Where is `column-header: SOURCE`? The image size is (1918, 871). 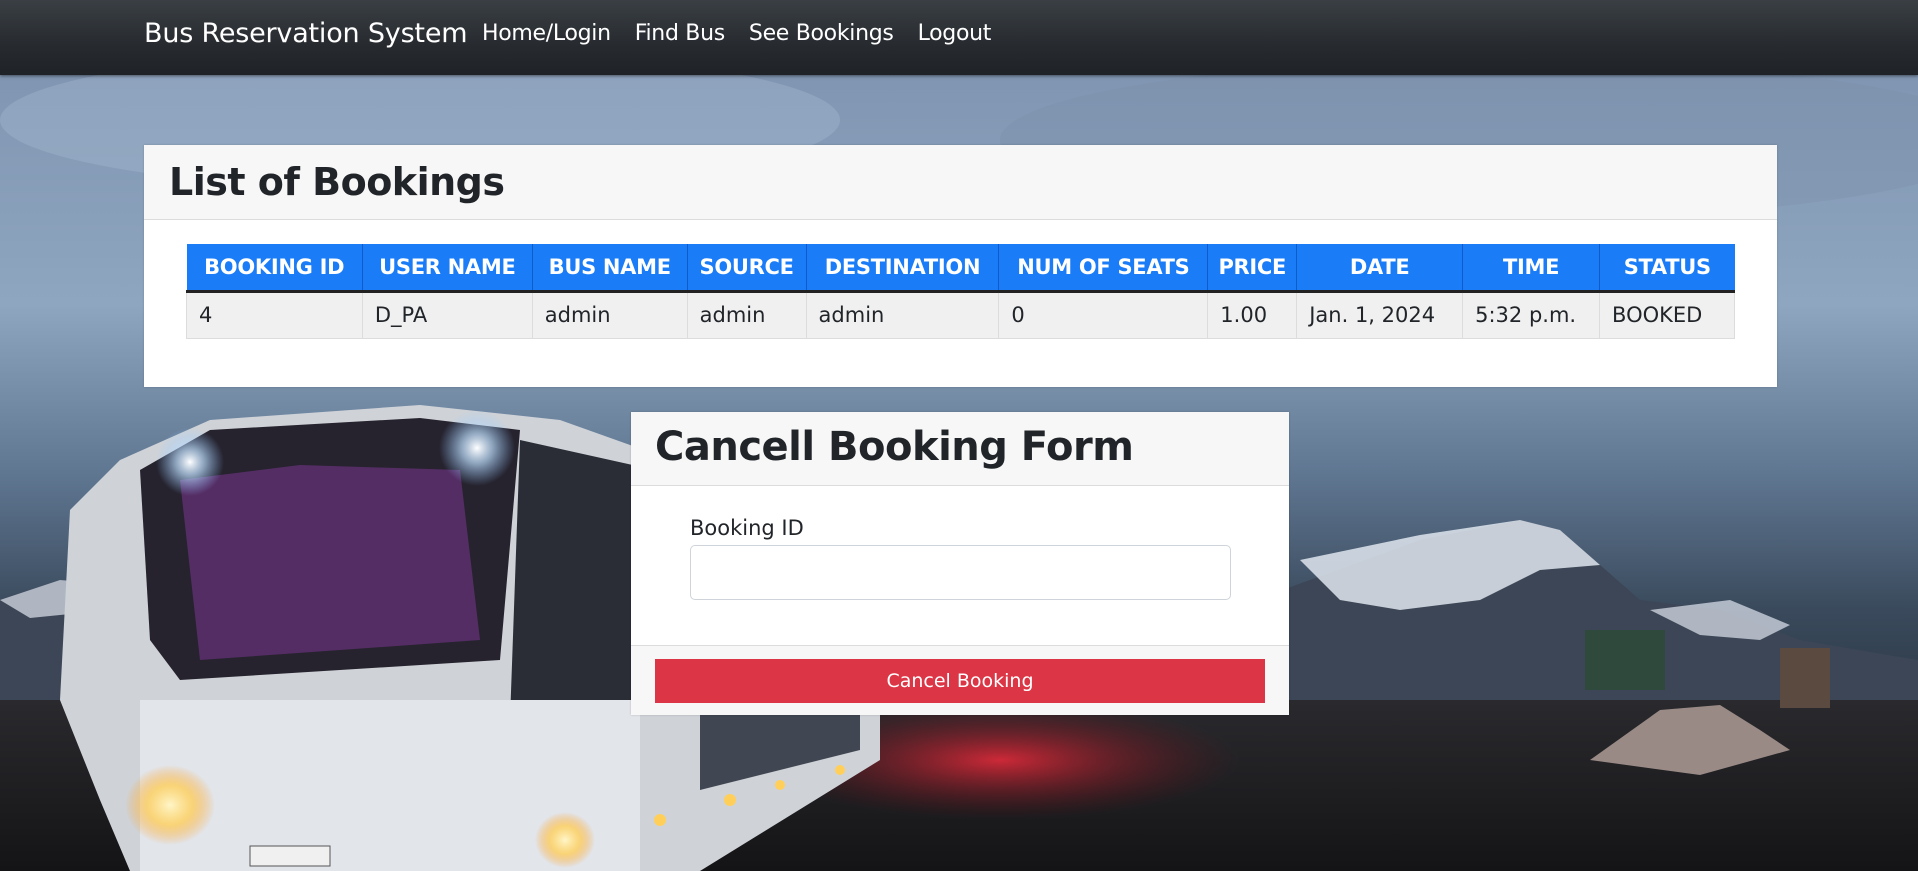
column-header: SOURCE is located at coordinates (746, 268).